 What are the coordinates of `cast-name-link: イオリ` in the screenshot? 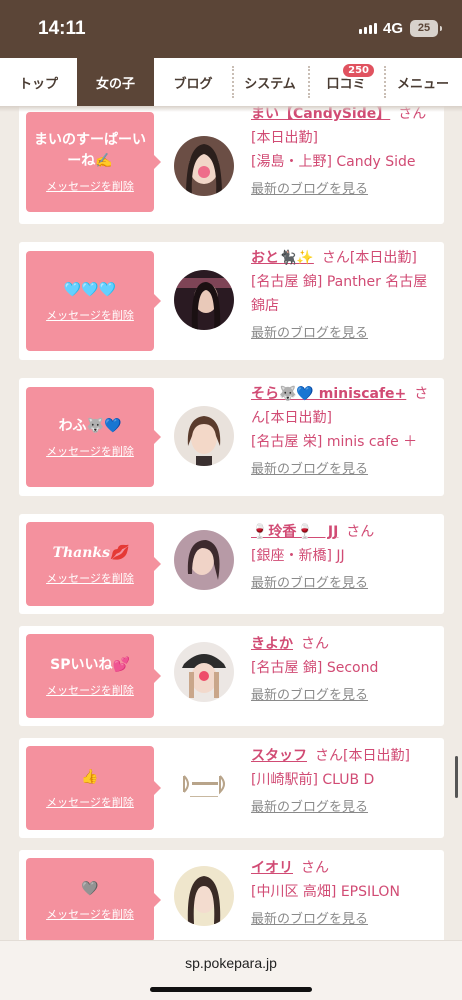 It's located at (272, 868).